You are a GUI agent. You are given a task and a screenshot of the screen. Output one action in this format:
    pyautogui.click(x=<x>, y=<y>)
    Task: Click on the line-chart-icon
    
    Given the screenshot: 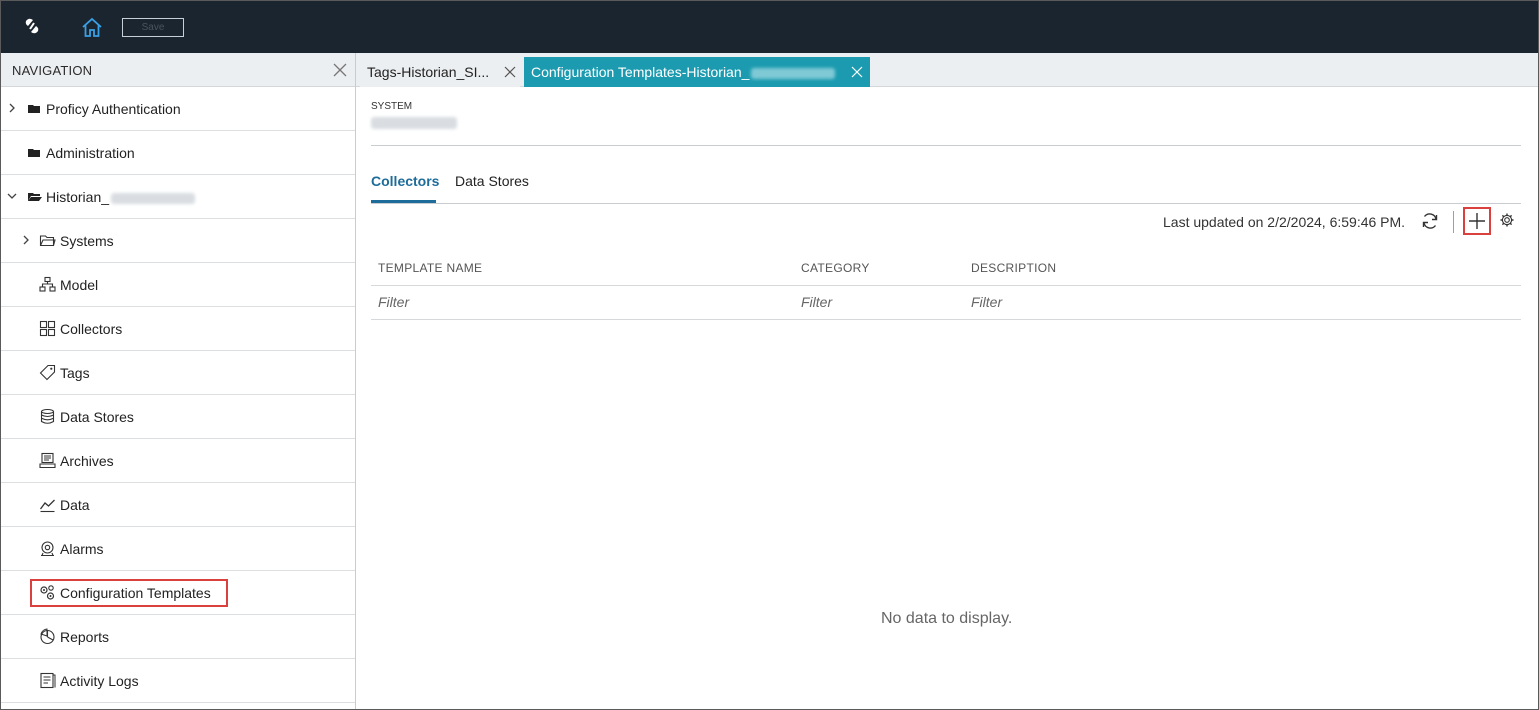 What is the action you would take?
    pyautogui.click(x=47, y=506)
    